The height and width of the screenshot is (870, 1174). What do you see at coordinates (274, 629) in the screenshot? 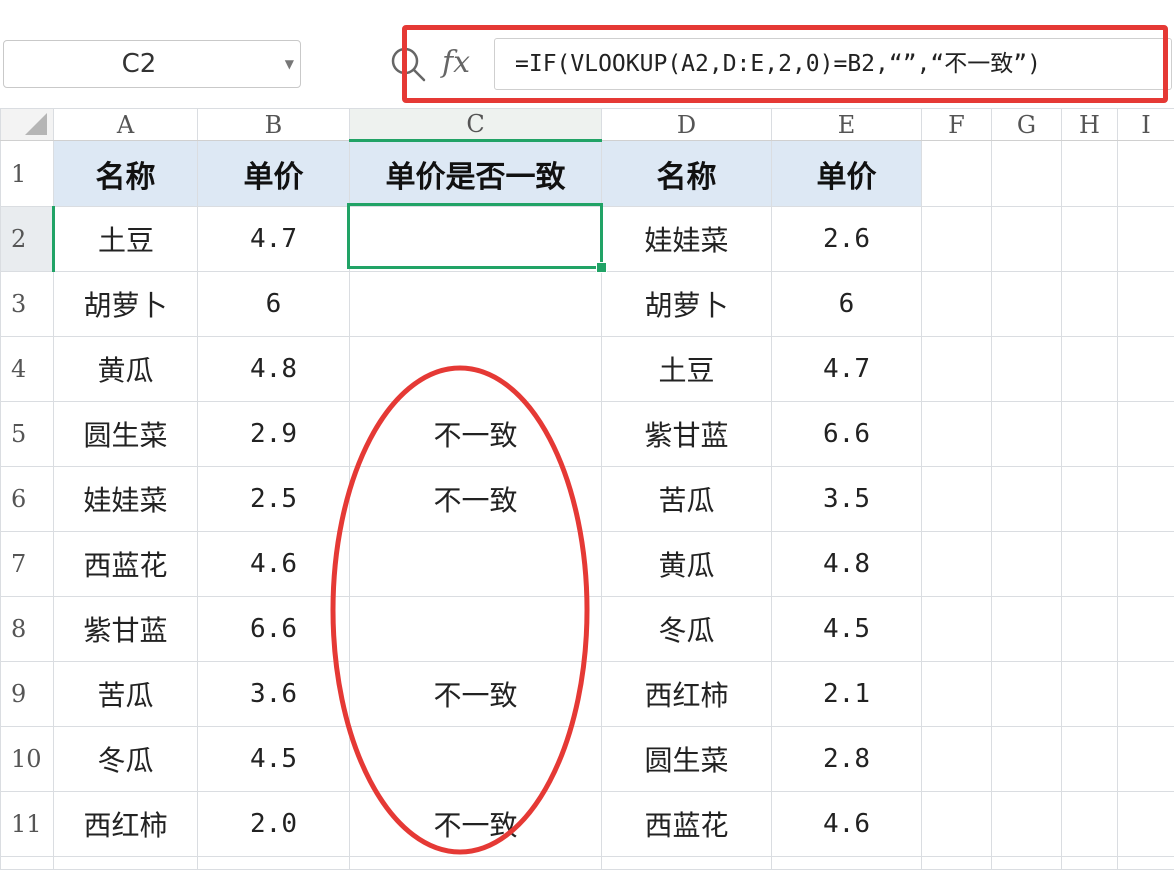
I see `cell-price: 6.6` at bounding box center [274, 629].